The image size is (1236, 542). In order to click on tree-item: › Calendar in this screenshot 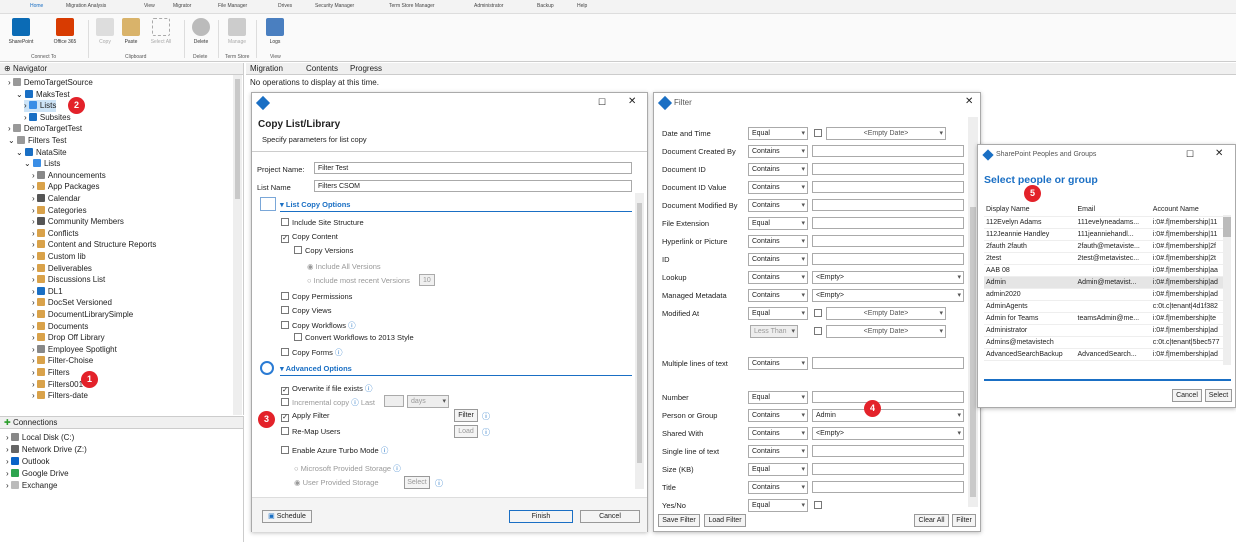, I will do `click(56, 199)`.